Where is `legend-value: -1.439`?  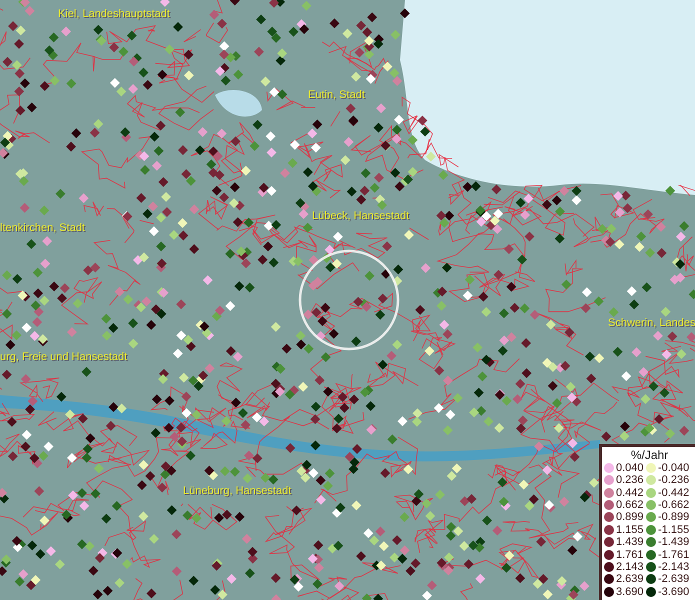
legend-value: -1.439 is located at coordinates (674, 542).